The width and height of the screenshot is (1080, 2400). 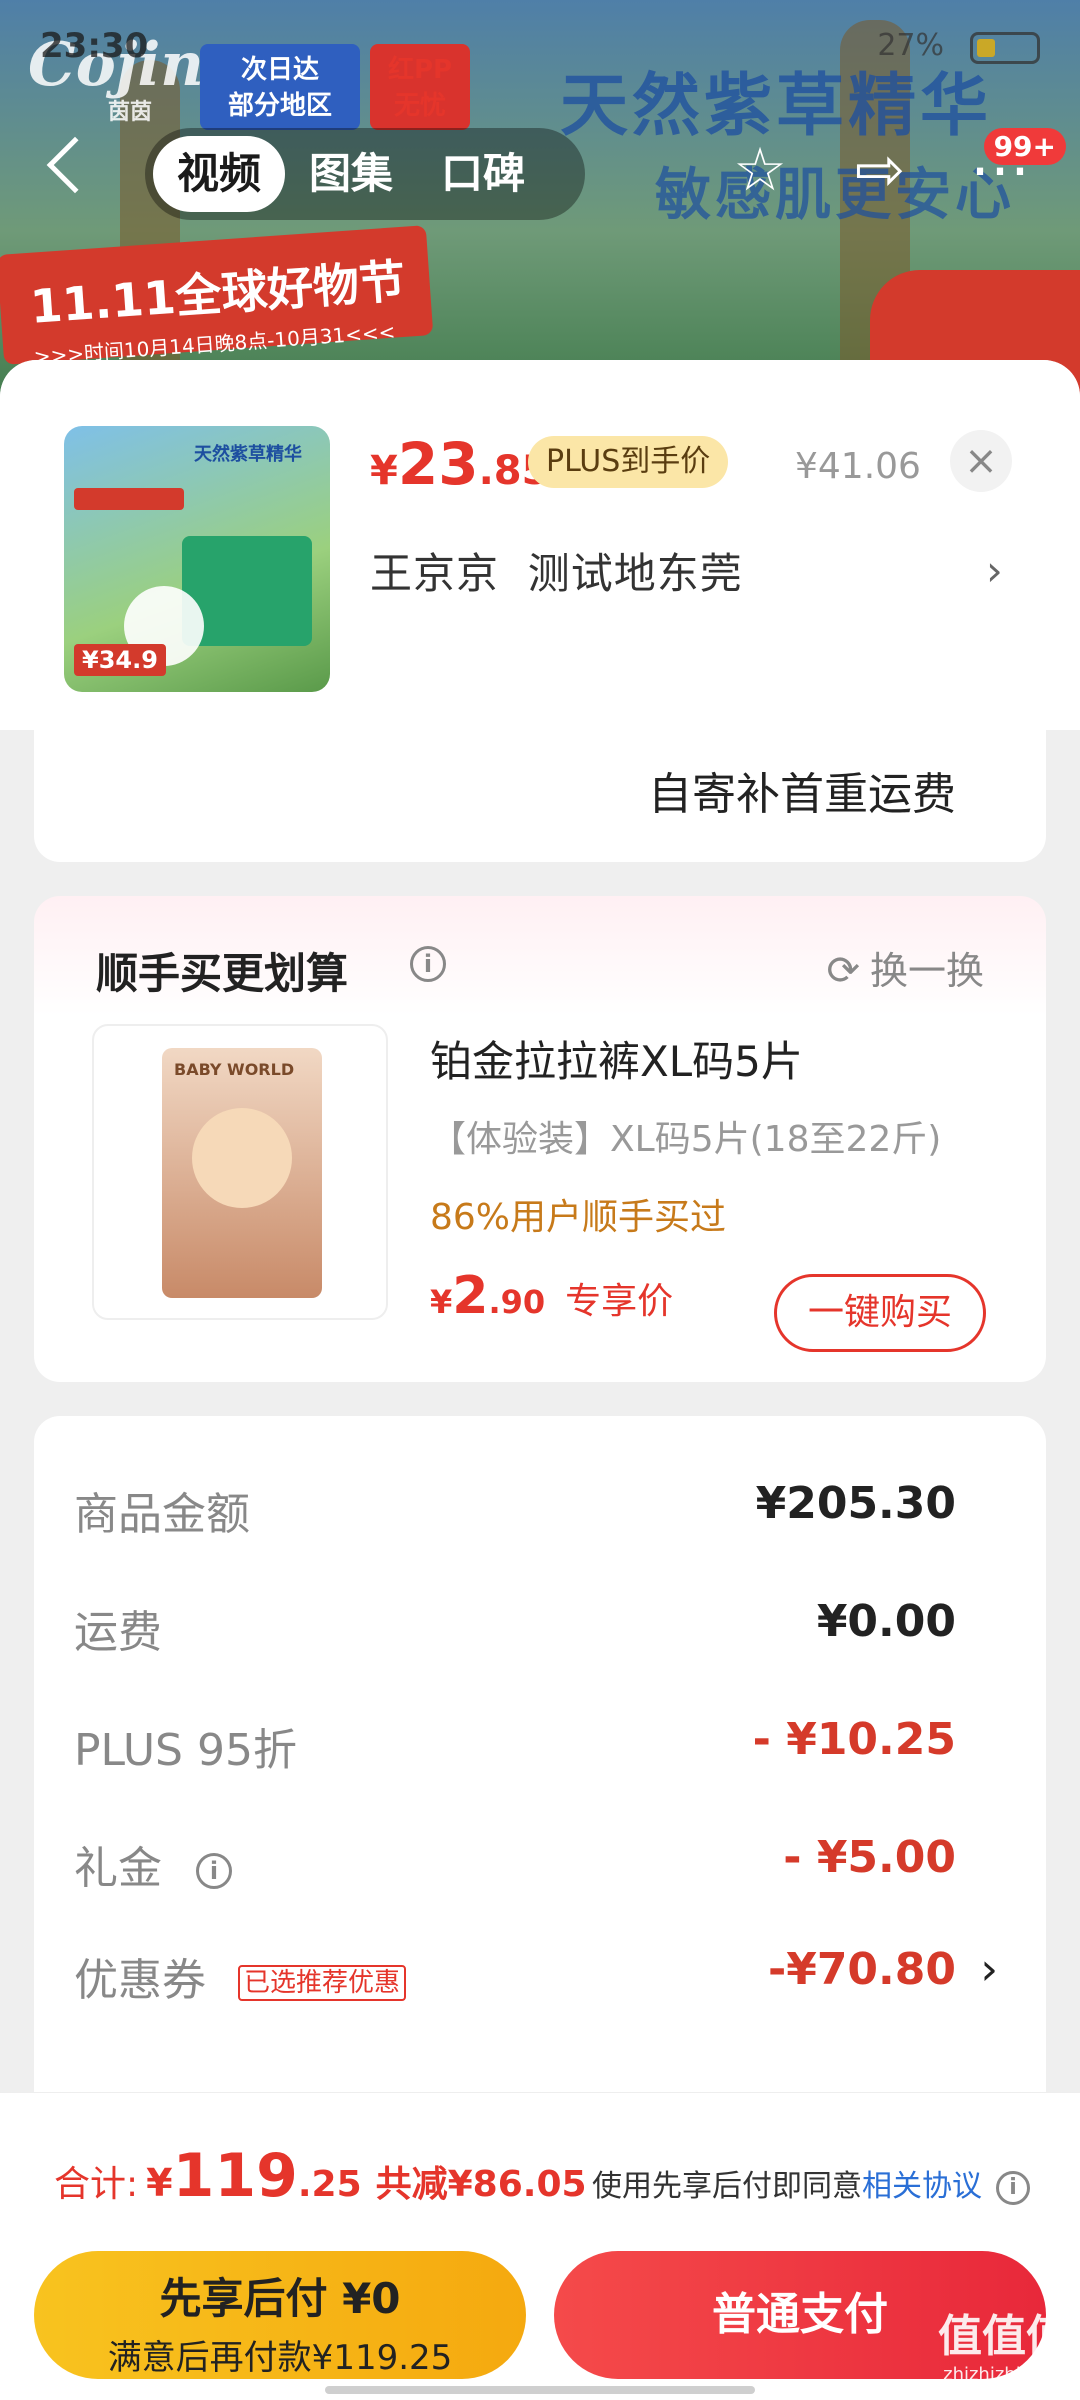 What do you see at coordinates (219, 174) in the screenshot?
I see `tab-video: 视频` at bounding box center [219, 174].